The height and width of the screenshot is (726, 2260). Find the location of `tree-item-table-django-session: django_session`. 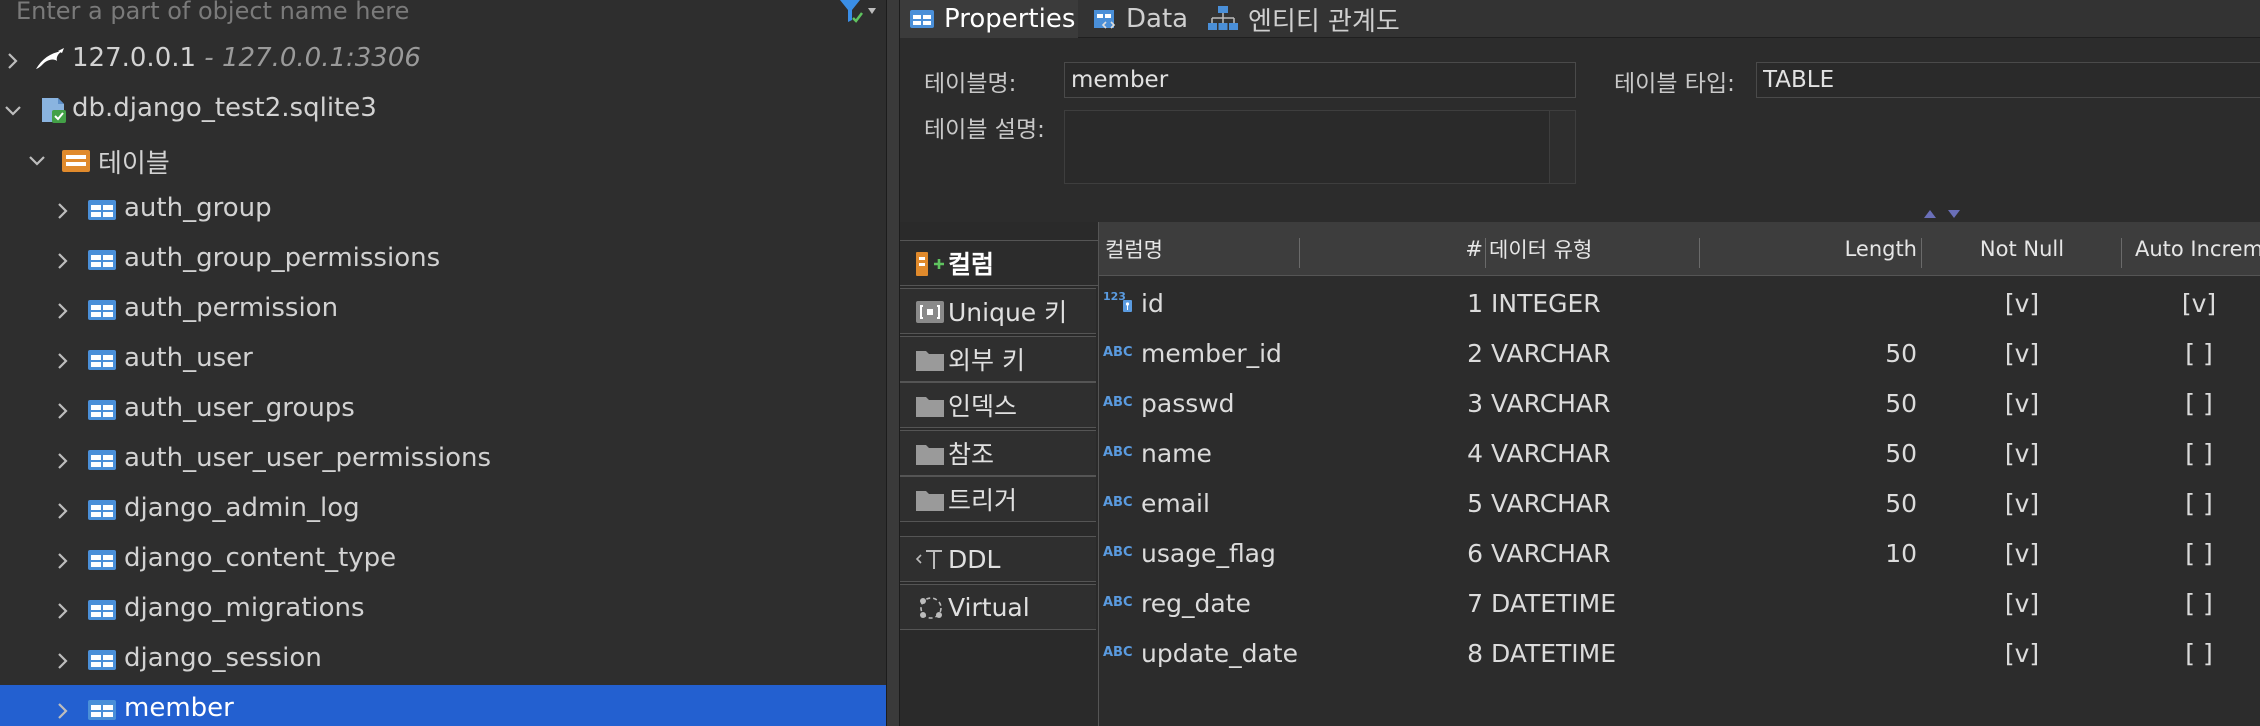

tree-item-table-django-session: django_session is located at coordinates (443, 660).